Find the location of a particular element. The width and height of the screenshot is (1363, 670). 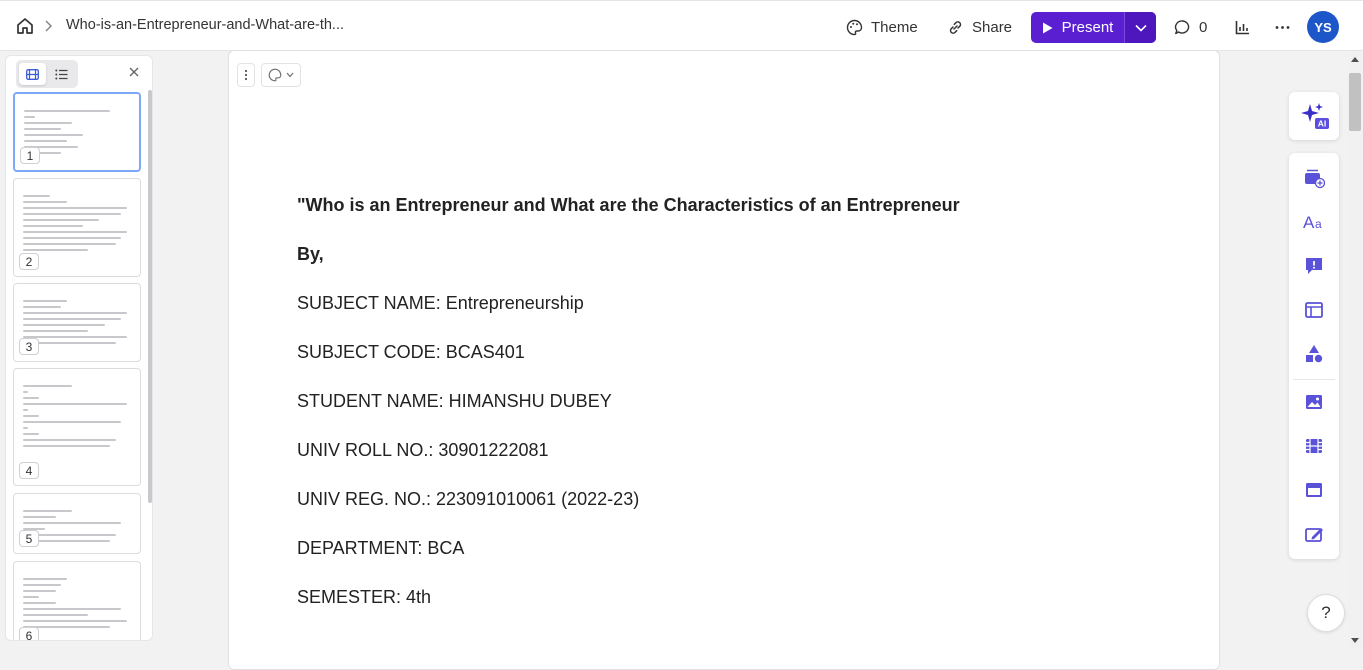

slide-thumbnail-5: 5 is located at coordinates (77, 523).